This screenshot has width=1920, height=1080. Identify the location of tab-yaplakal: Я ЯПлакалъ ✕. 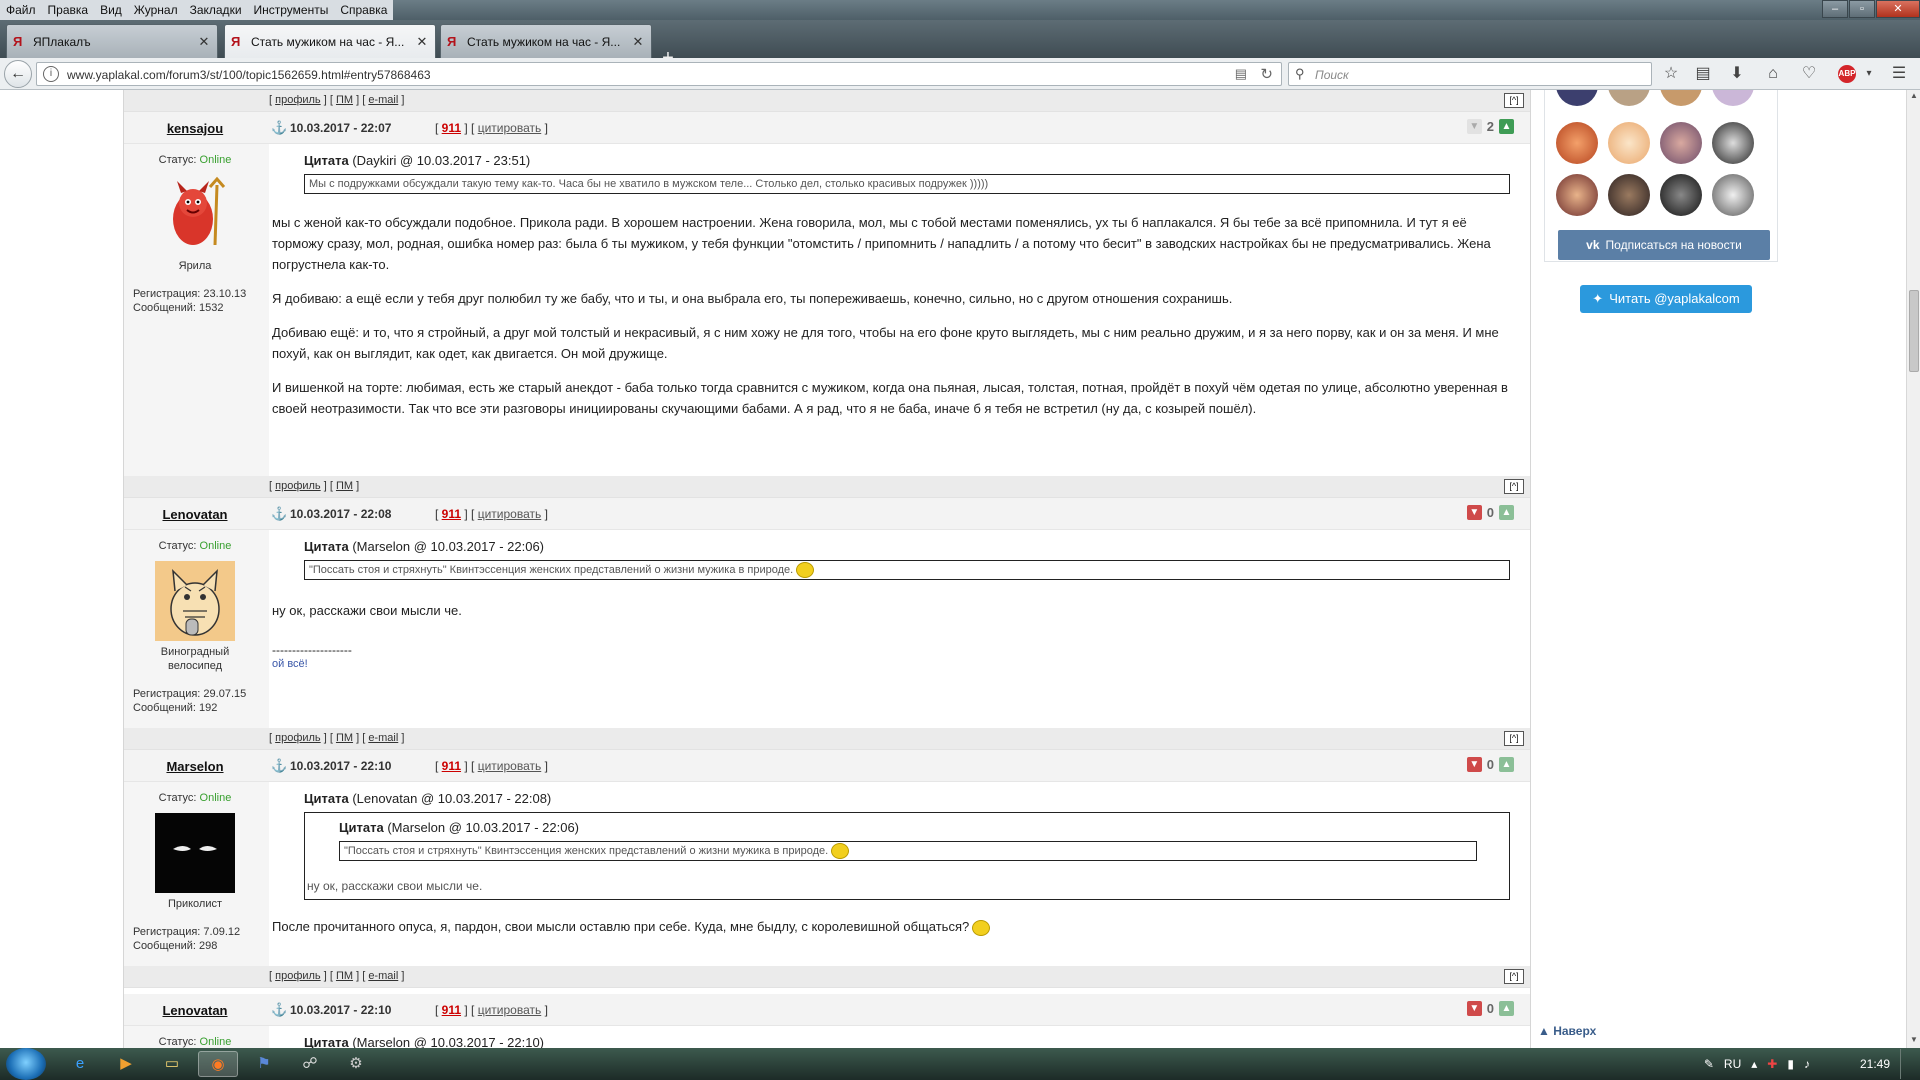
(112, 41).